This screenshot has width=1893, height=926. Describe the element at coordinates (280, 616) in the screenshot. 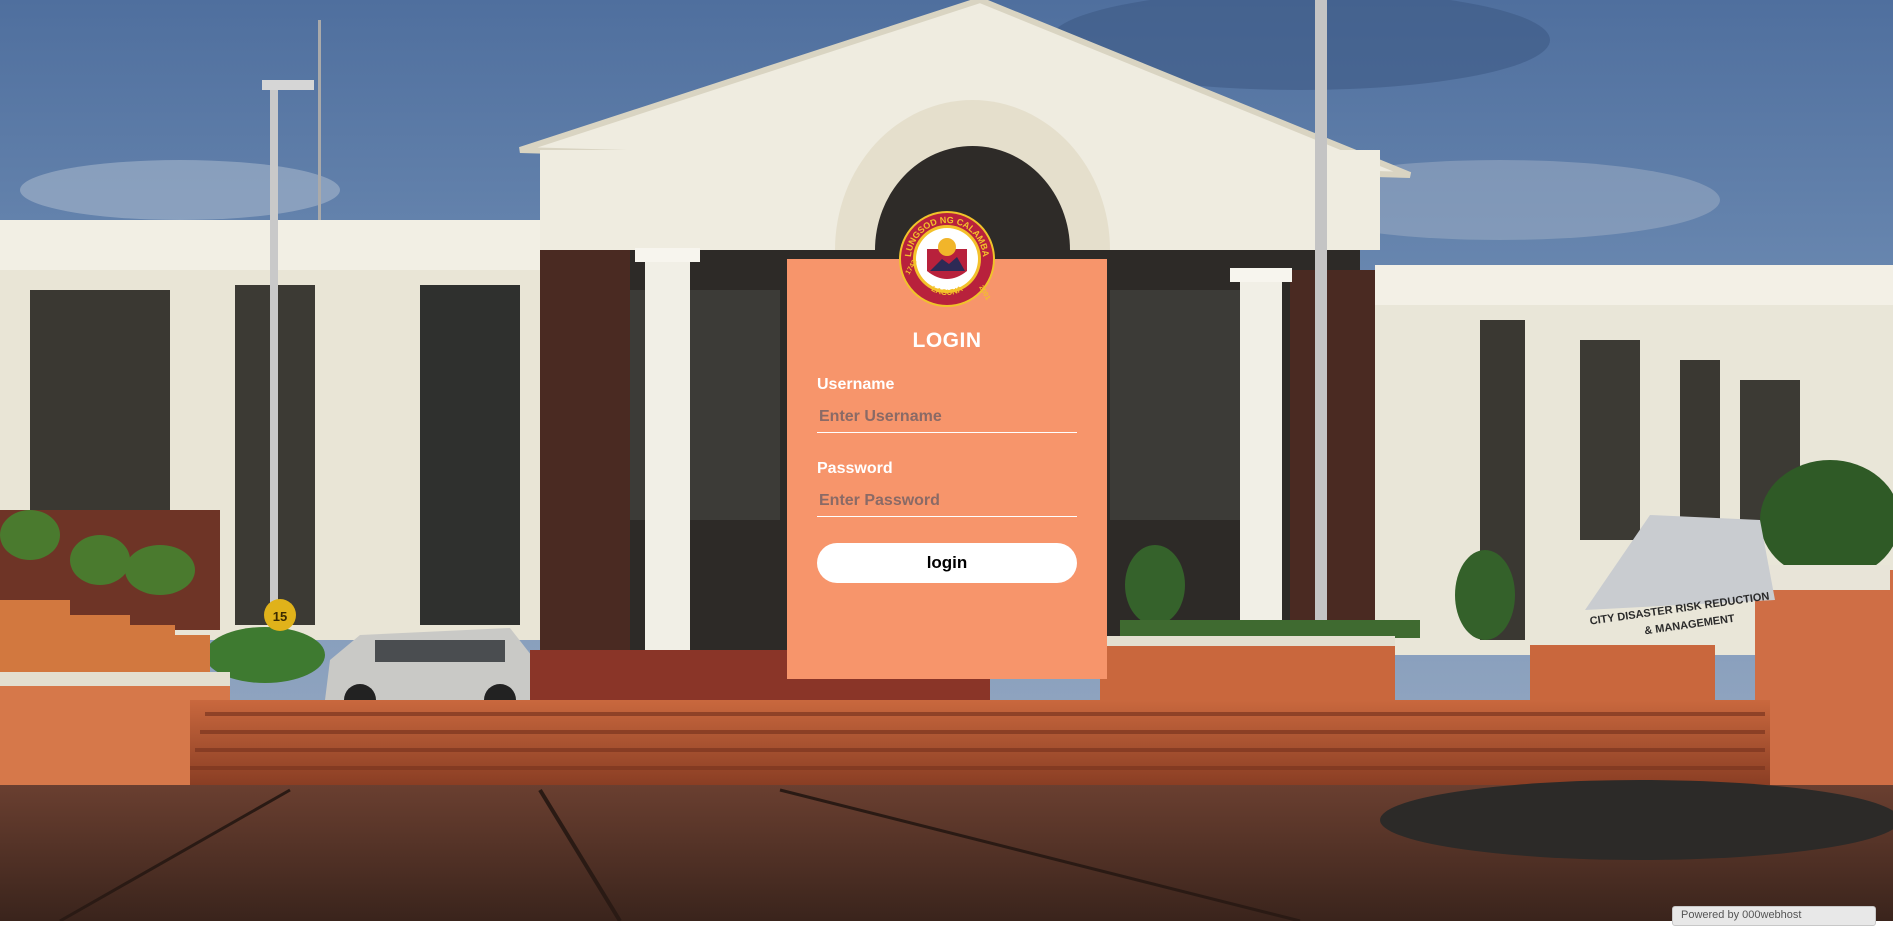

I see `sign-number: 15` at that location.